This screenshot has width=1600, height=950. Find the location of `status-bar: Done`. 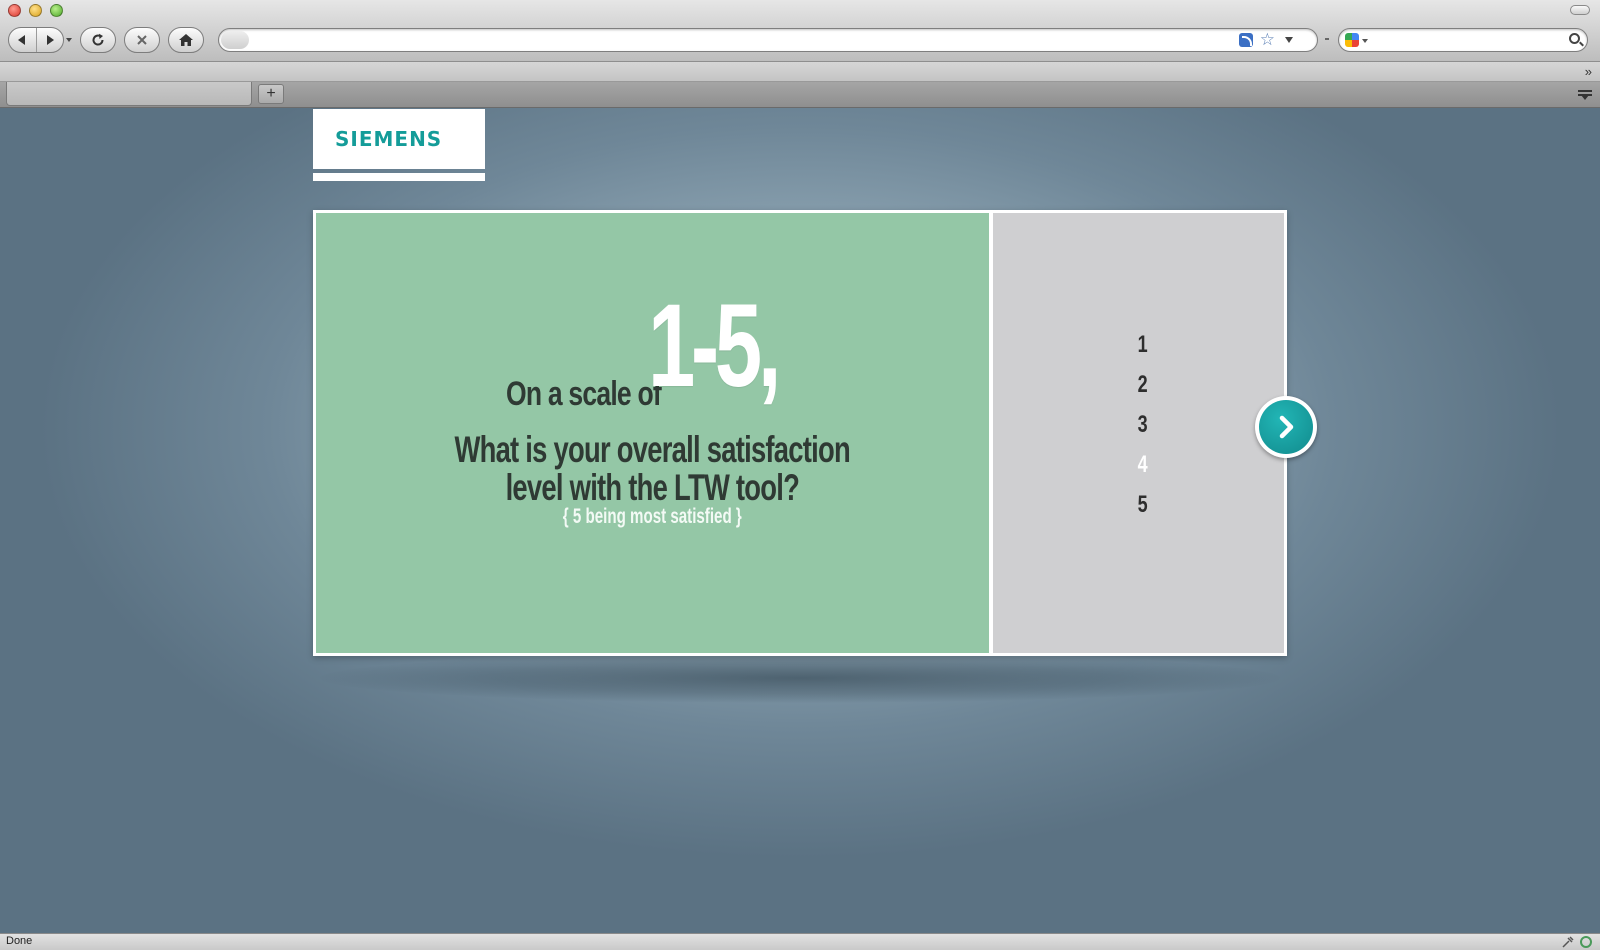

status-bar: Done is located at coordinates (800, 941).